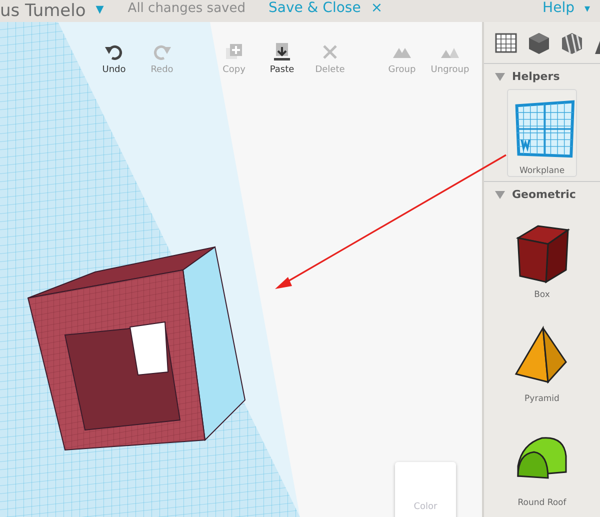  I want to click on document-title: us Tumelo, so click(43, 11).